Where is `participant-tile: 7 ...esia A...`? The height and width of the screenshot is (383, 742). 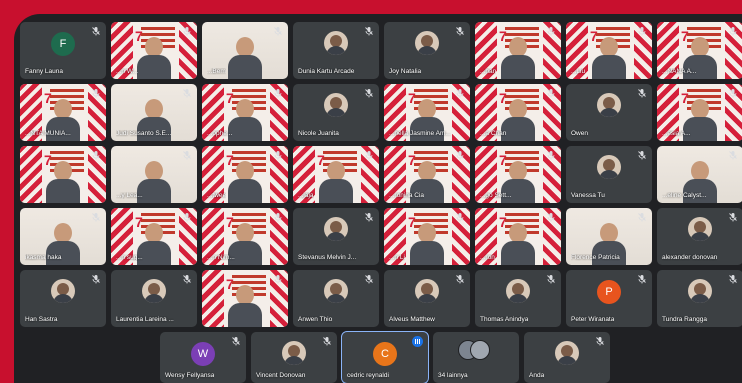 participant-tile: 7 ...esia A... is located at coordinates (699, 112).